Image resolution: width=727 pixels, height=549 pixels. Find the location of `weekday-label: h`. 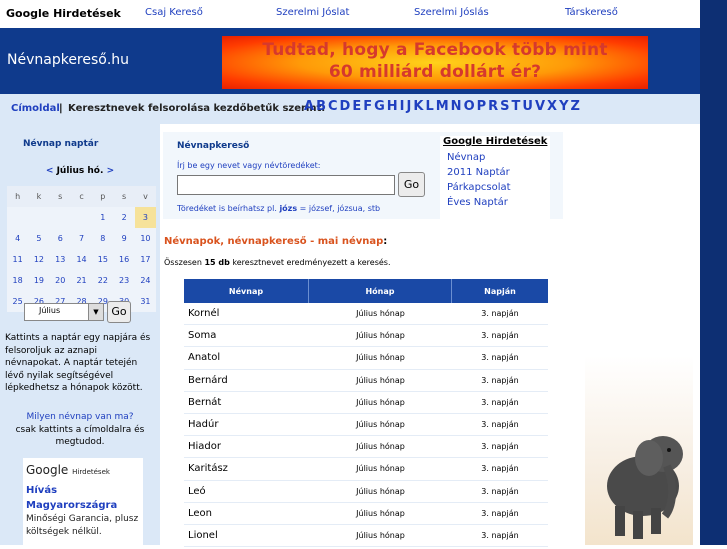

weekday-label: h is located at coordinates (18, 196).